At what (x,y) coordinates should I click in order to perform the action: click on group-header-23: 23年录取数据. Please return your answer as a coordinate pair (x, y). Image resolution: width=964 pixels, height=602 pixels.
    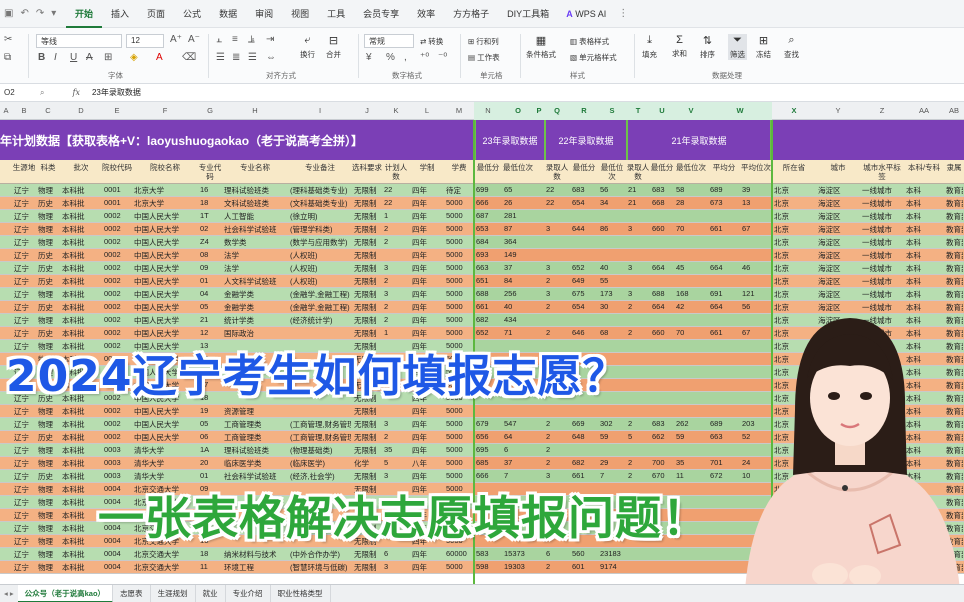
    Looking at the image, I should click on (509, 140).